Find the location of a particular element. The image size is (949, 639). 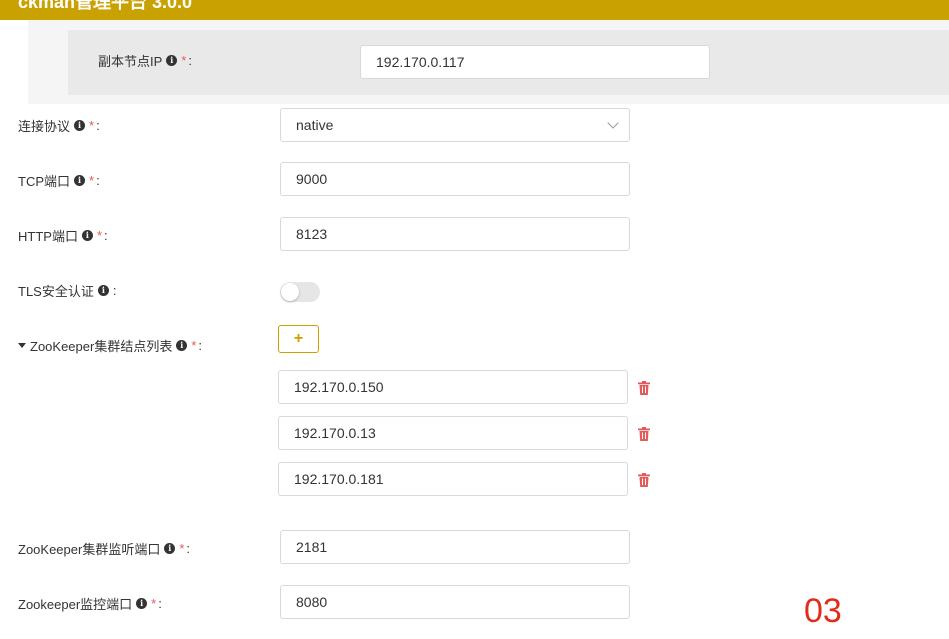

zk-node-input: 192.170.0.150 is located at coordinates (453, 387).